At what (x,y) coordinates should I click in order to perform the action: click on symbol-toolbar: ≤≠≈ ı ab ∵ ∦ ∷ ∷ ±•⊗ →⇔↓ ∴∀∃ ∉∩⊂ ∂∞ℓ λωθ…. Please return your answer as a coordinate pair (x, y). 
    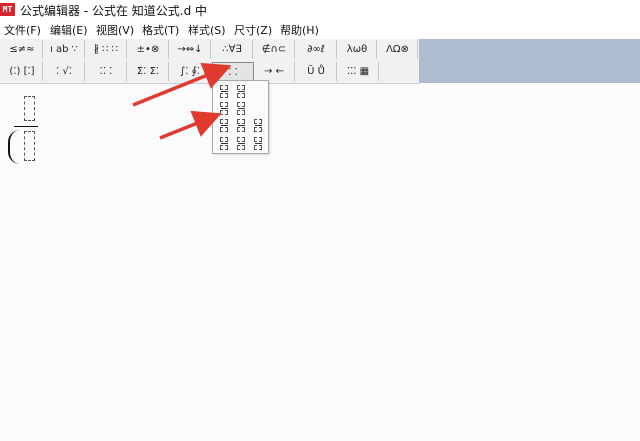
    Looking at the image, I should click on (209, 61).